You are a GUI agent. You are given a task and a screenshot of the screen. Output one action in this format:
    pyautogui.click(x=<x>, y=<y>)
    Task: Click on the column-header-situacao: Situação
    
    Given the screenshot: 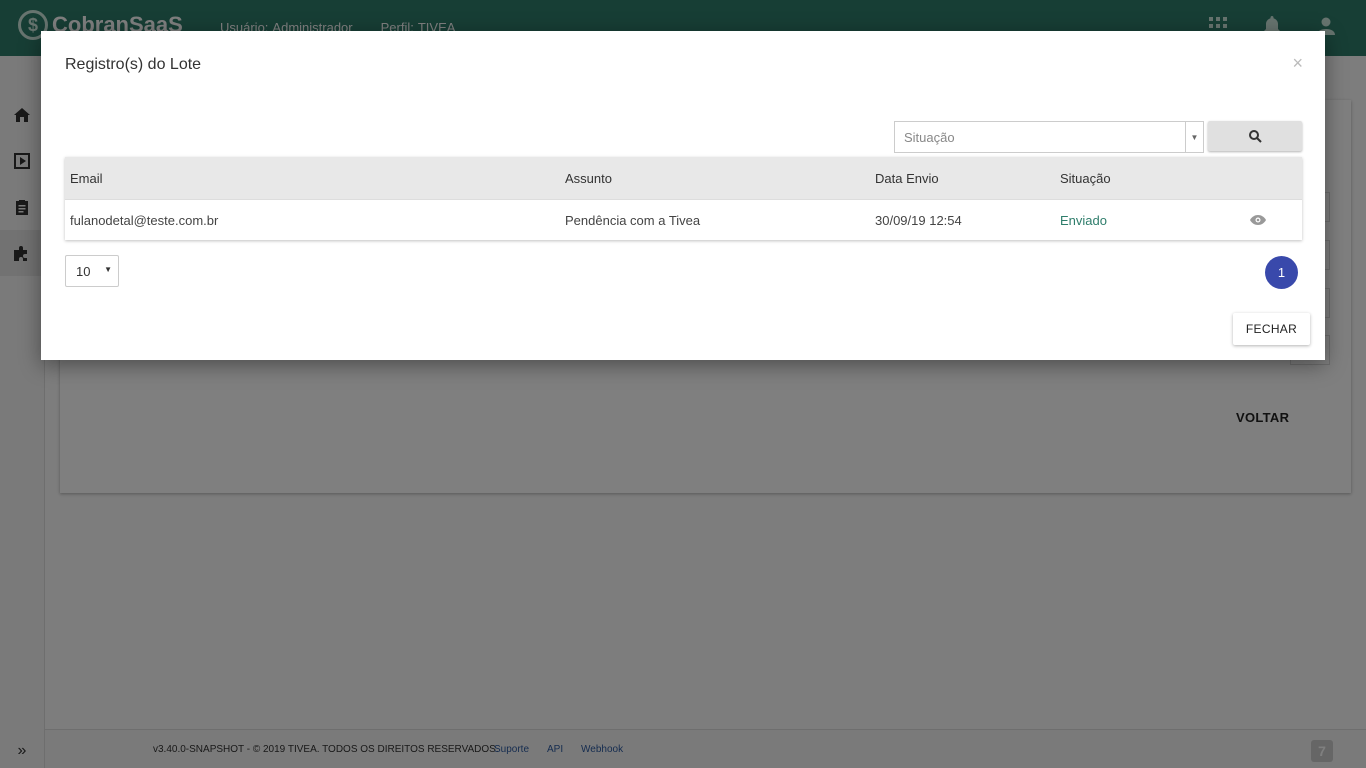 What is the action you would take?
    pyautogui.click(x=1085, y=178)
    